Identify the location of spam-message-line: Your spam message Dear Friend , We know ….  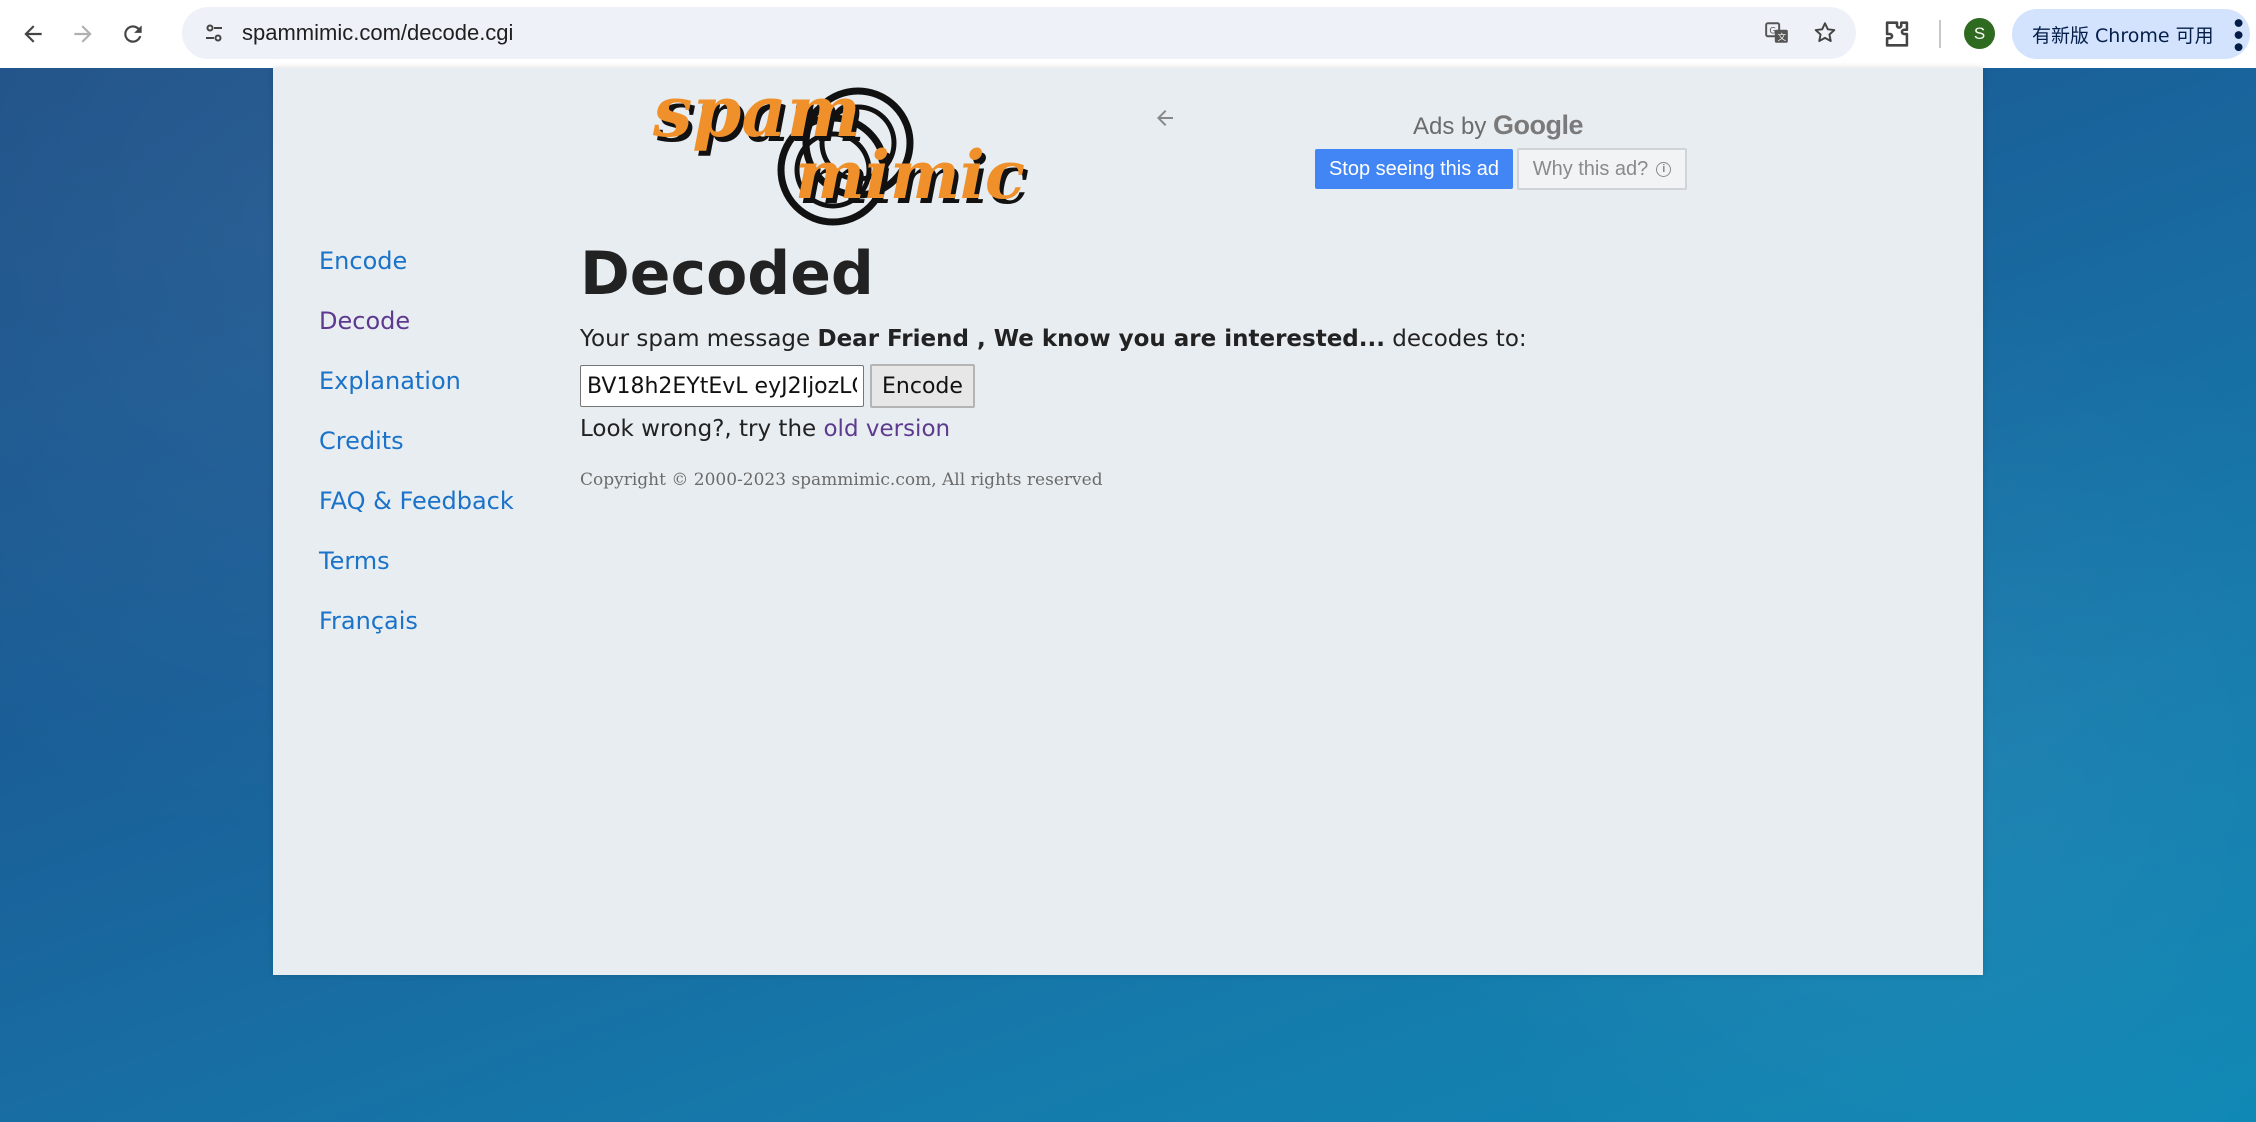
(1230, 339).